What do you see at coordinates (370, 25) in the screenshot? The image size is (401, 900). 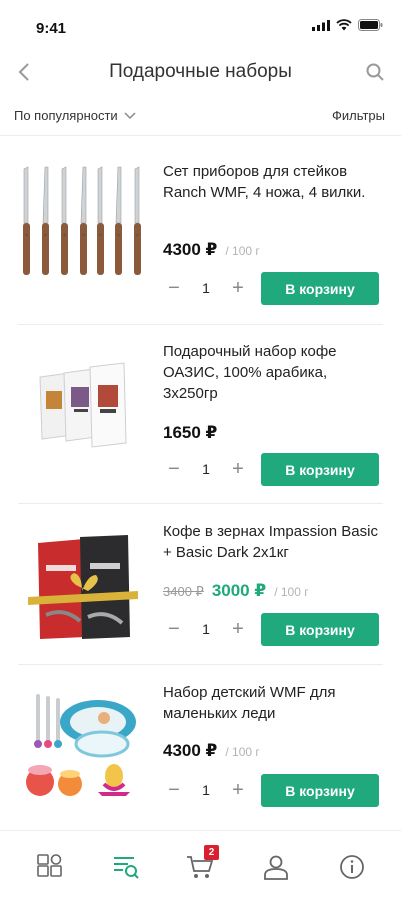 I see `battery-icon` at bounding box center [370, 25].